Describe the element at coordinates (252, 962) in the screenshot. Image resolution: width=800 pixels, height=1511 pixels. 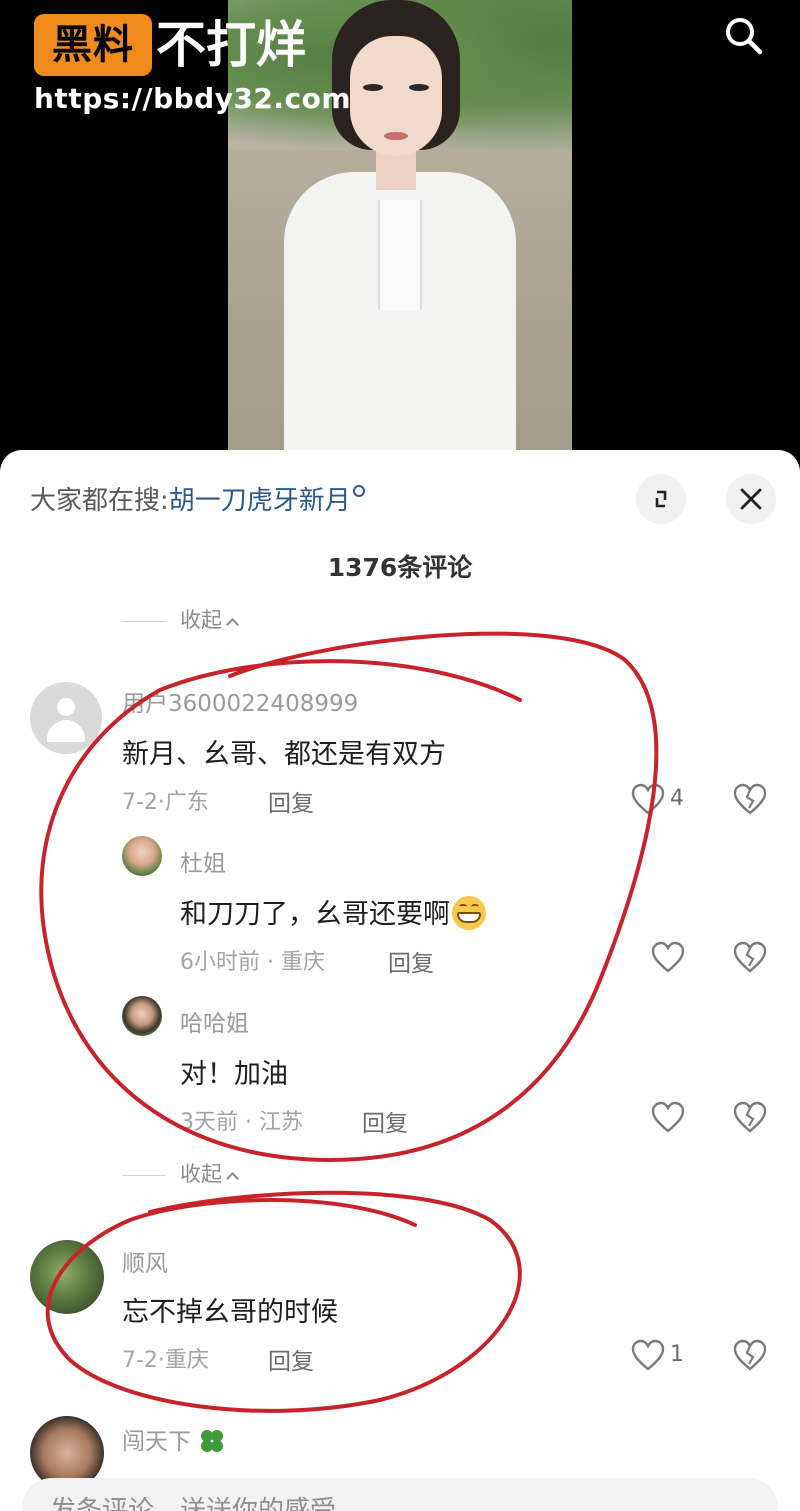
I see `comment-meta: 6小时前 · 重庆` at that location.